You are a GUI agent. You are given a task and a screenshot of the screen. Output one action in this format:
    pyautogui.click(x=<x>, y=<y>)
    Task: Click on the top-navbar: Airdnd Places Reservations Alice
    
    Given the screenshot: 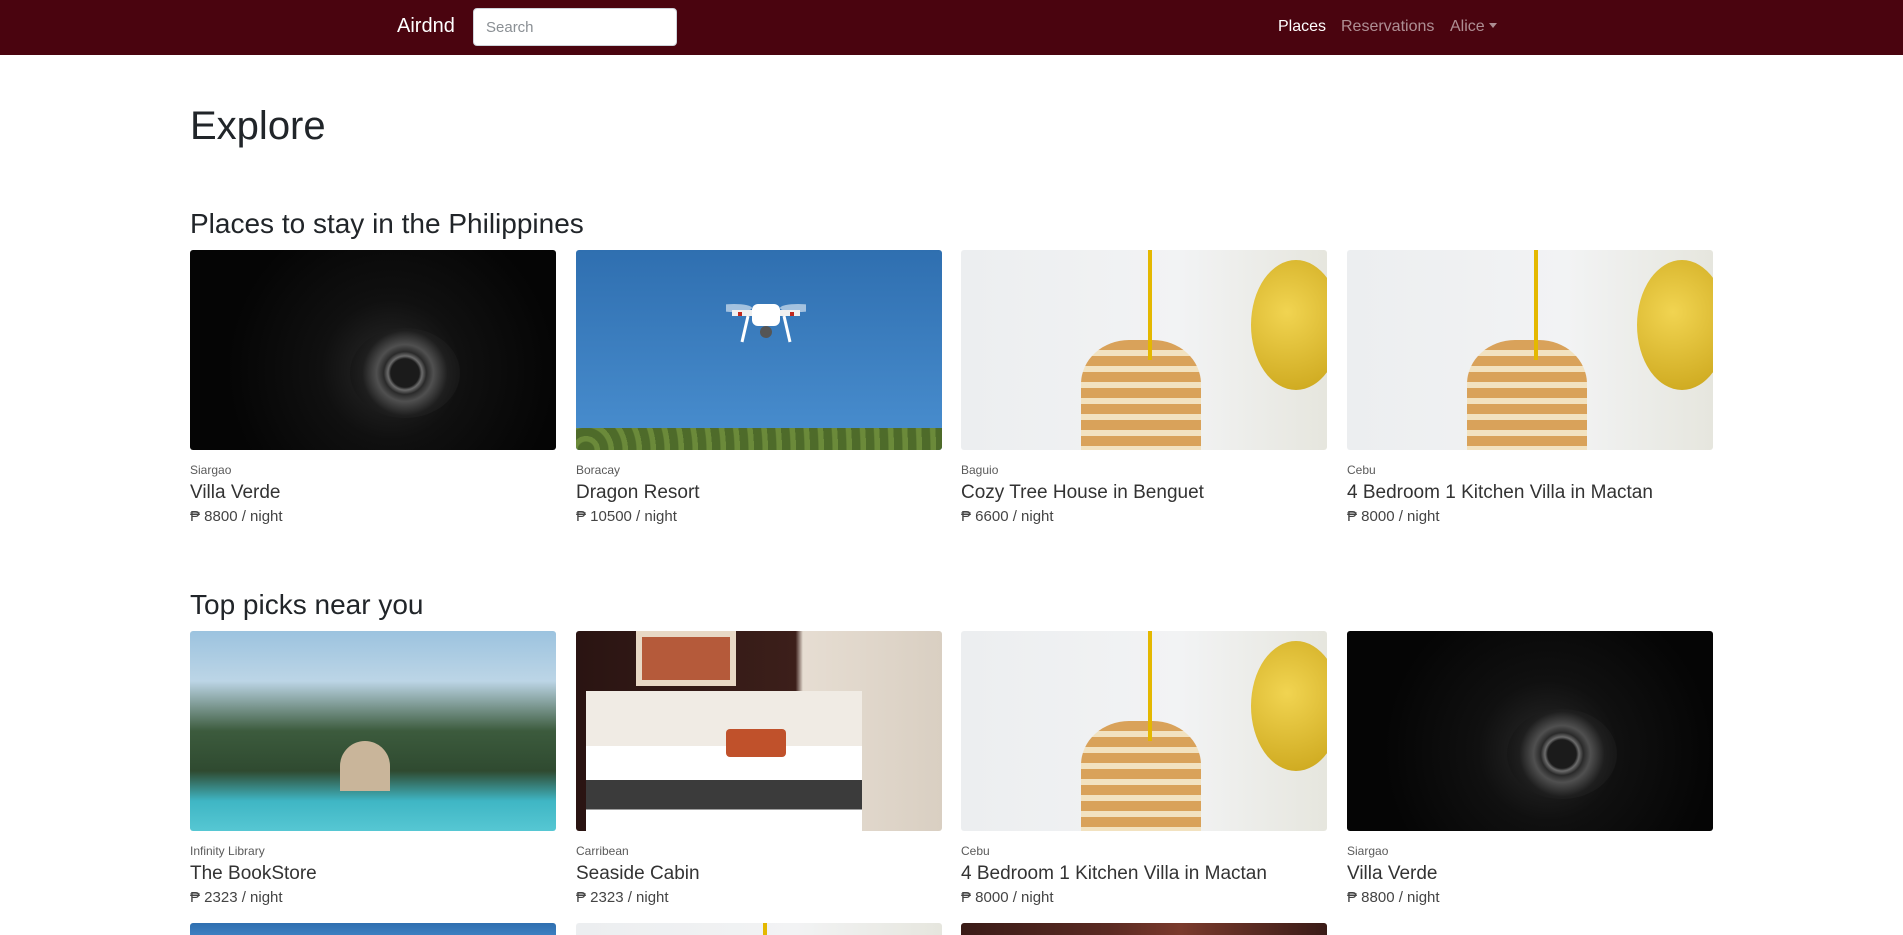 What is the action you would take?
    pyautogui.click(x=951, y=27)
    